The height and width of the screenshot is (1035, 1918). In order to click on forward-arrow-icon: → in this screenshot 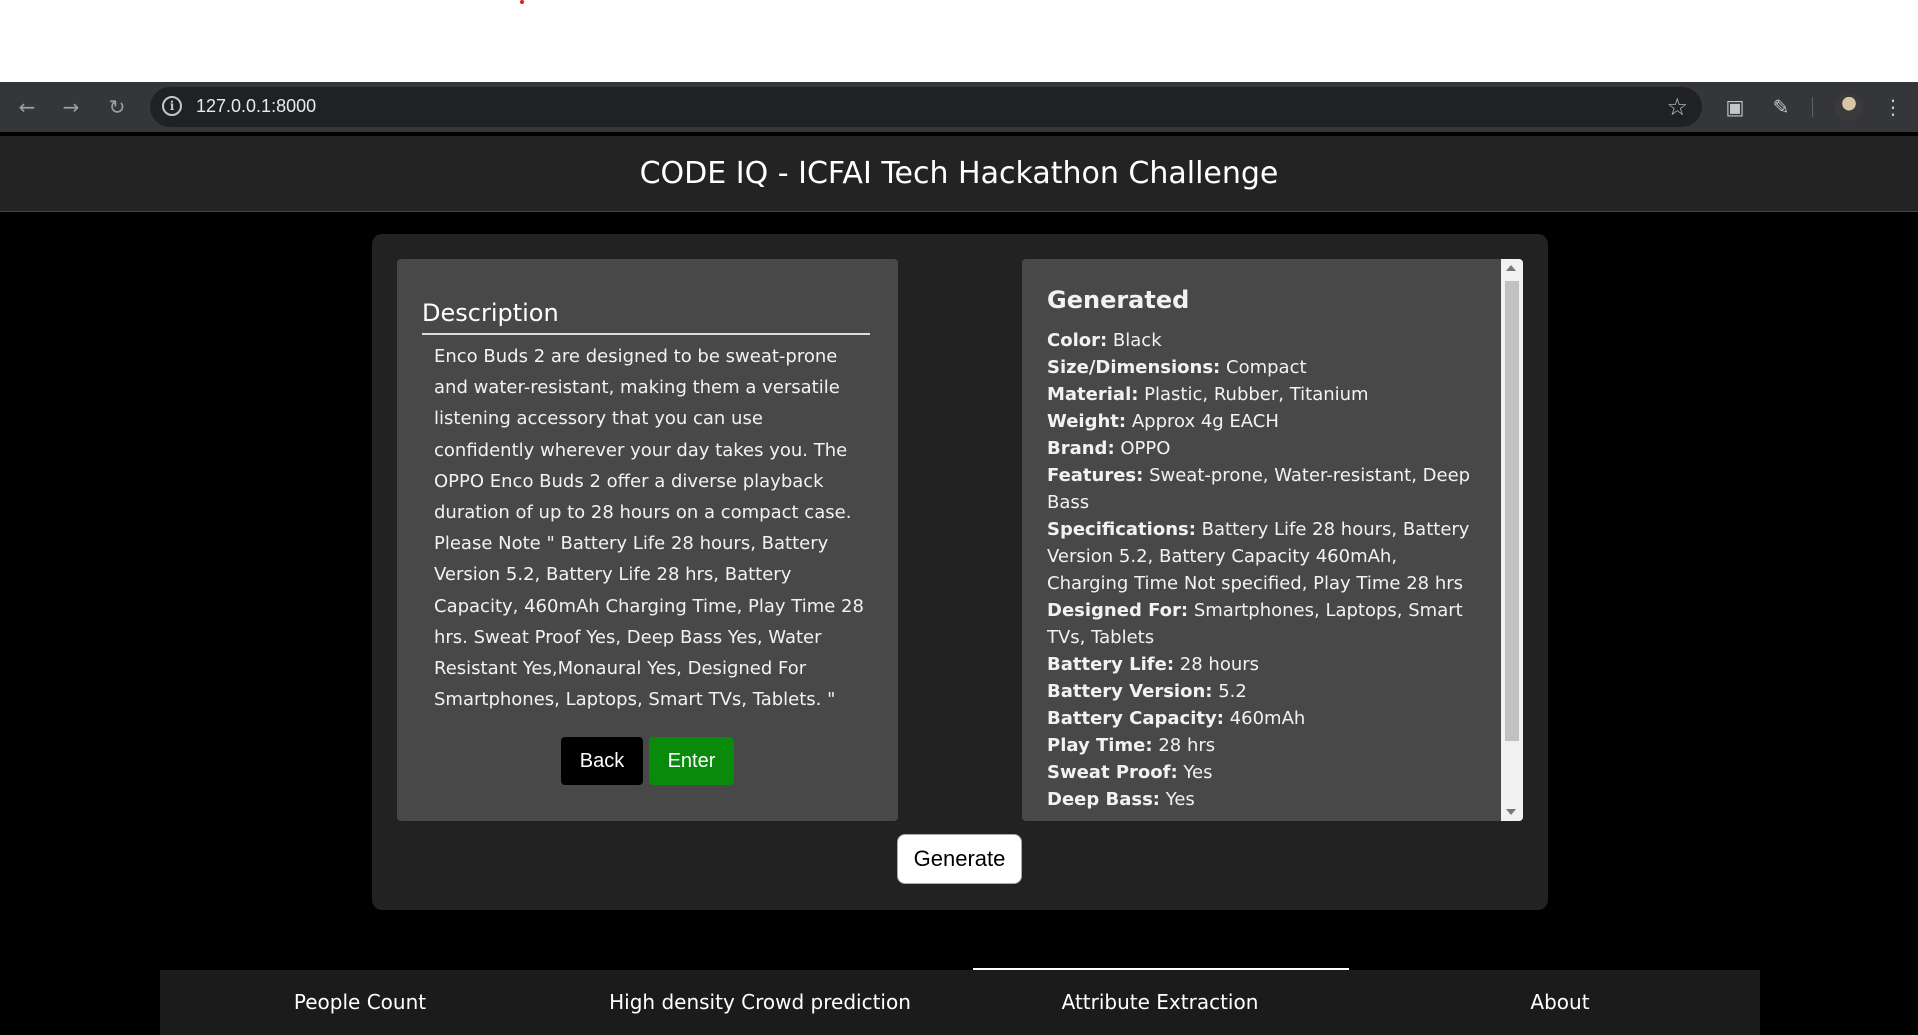, I will do `click(71, 107)`.